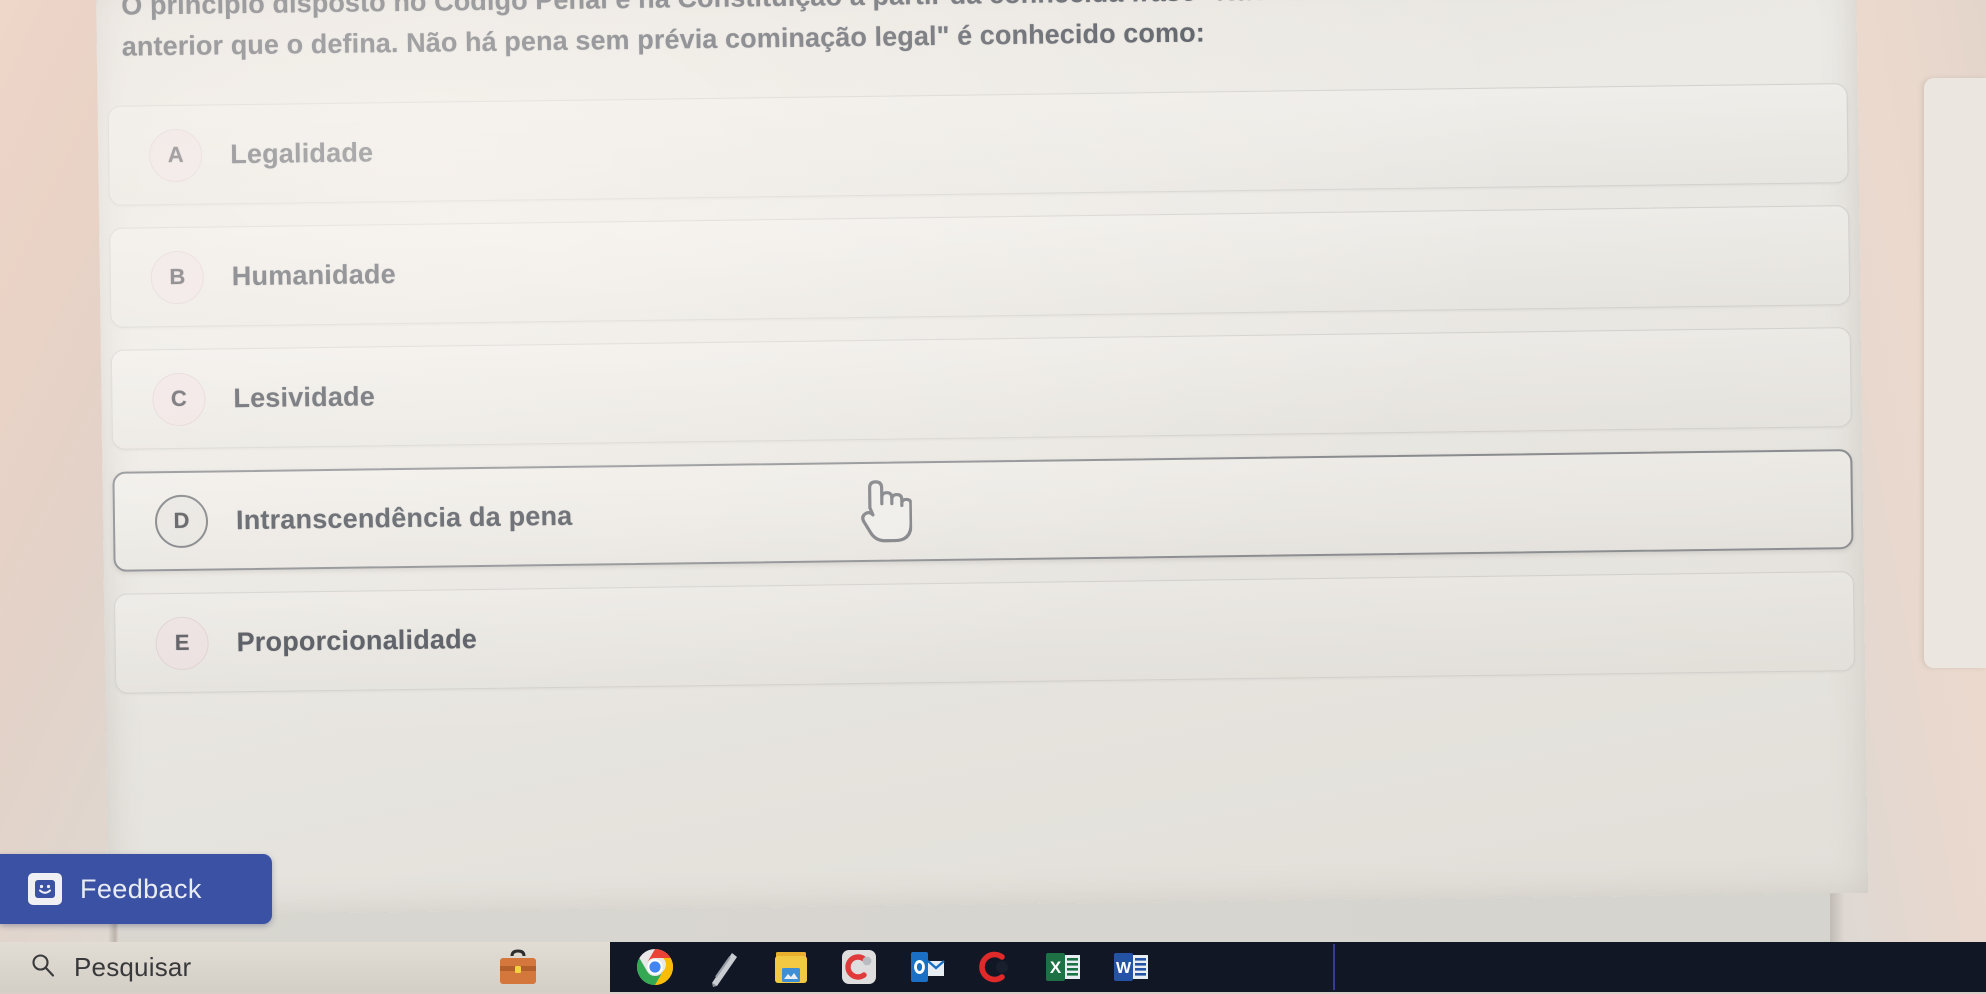  Describe the element at coordinates (132, 967) in the screenshot. I see `search-label: Pesquisar` at that location.